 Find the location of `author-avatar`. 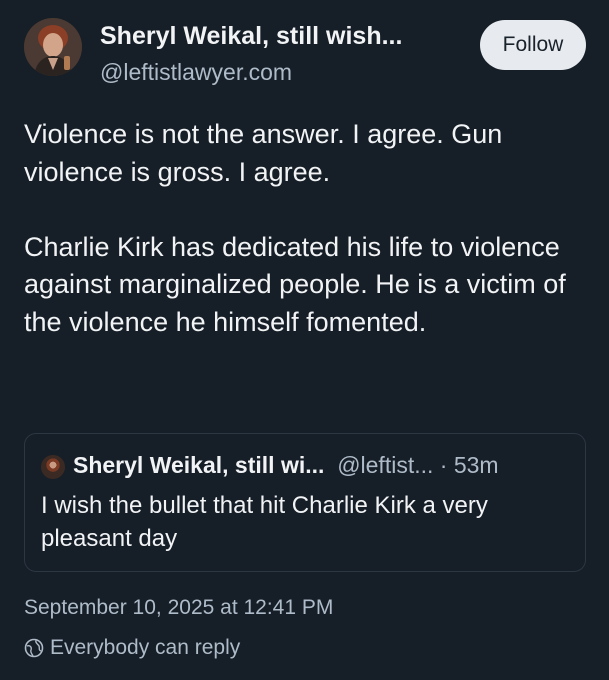

author-avatar is located at coordinates (53, 47).